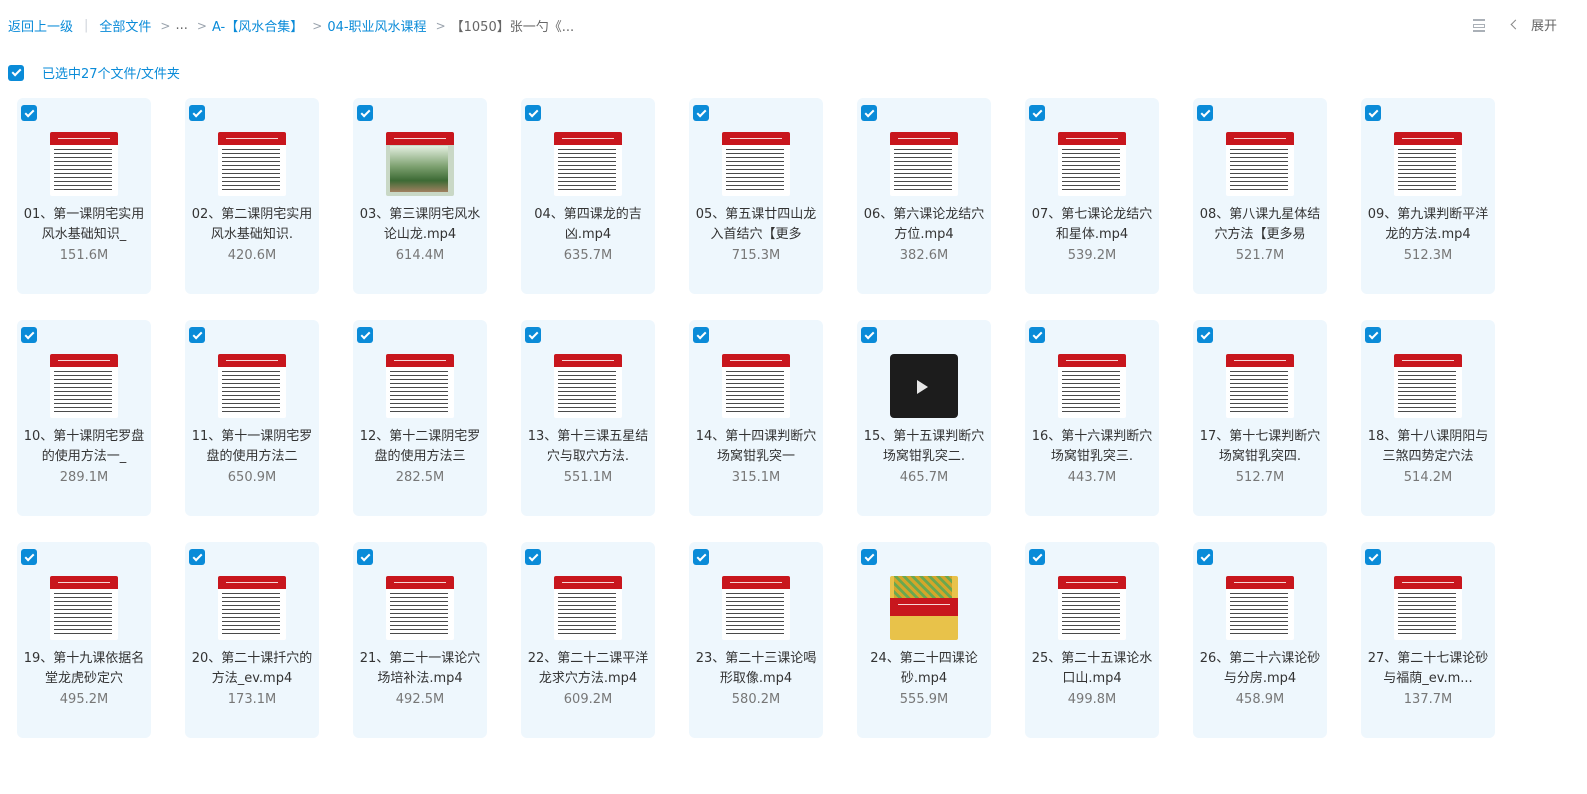 This screenshot has height=794, width=1587. What do you see at coordinates (1533, 24) in the screenshot?
I see `expand-button: 展开` at bounding box center [1533, 24].